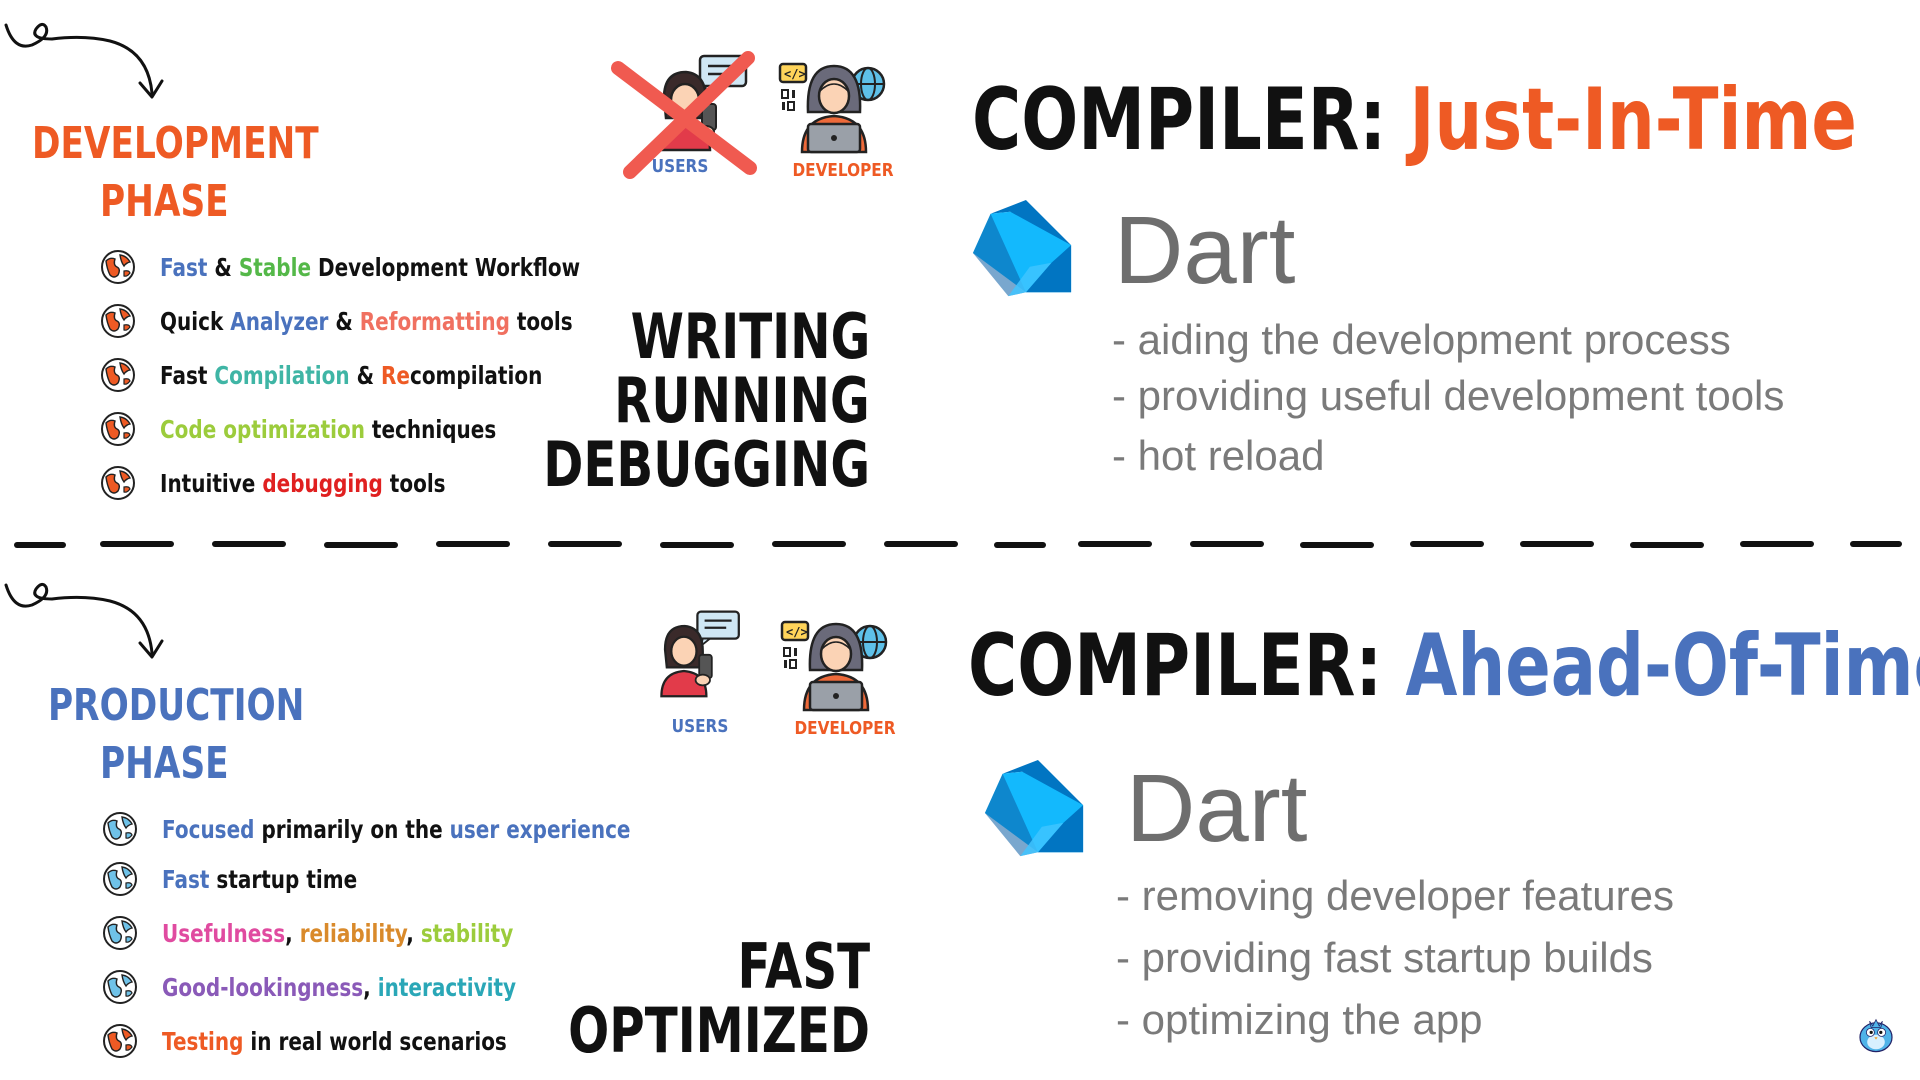 The image size is (1920, 1080). What do you see at coordinates (742, 400) in the screenshot?
I see `action-word: RUNNING` at bounding box center [742, 400].